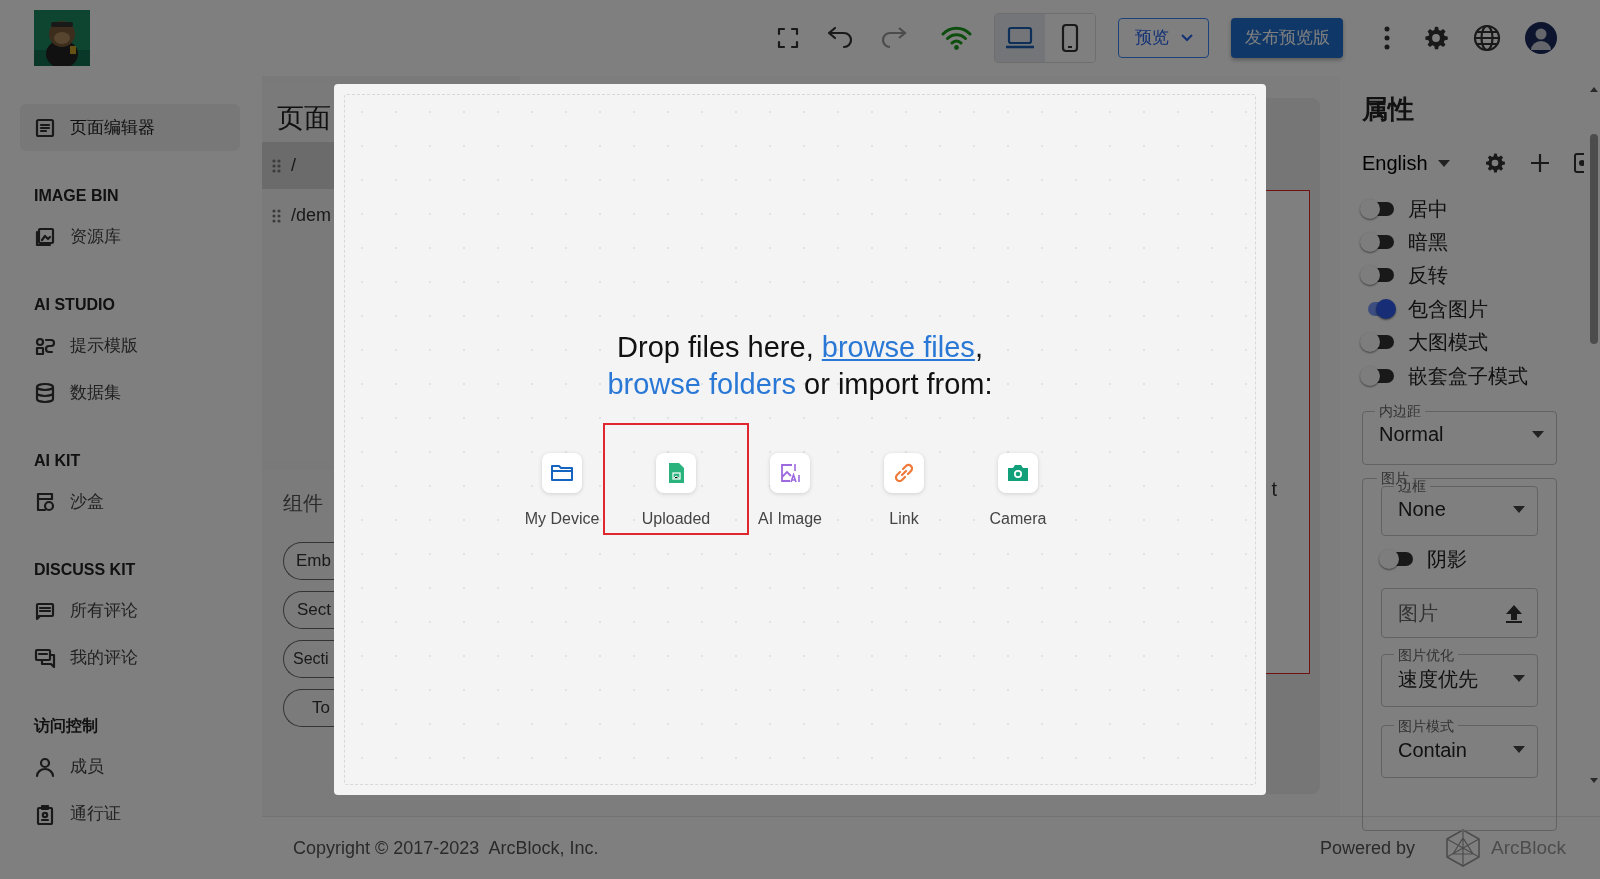 This screenshot has height=879, width=1600. I want to click on toggle-label: 暗黑, so click(1428, 243).